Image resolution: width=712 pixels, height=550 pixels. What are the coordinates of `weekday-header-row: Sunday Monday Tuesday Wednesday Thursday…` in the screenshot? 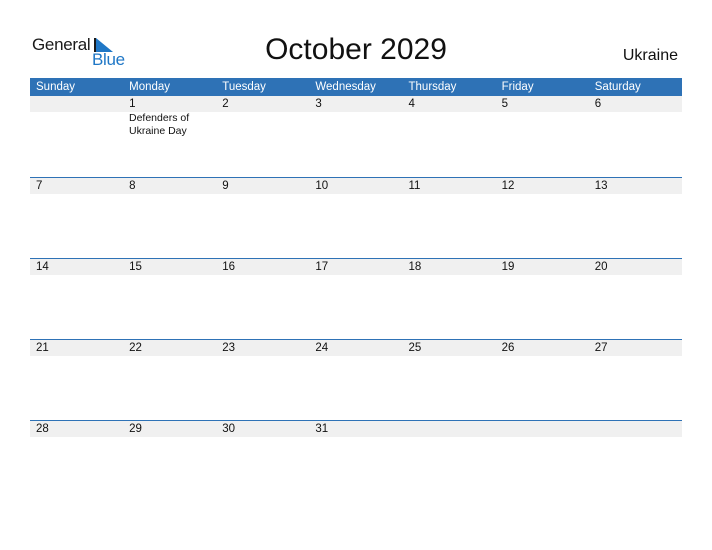 It's located at (356, 87).